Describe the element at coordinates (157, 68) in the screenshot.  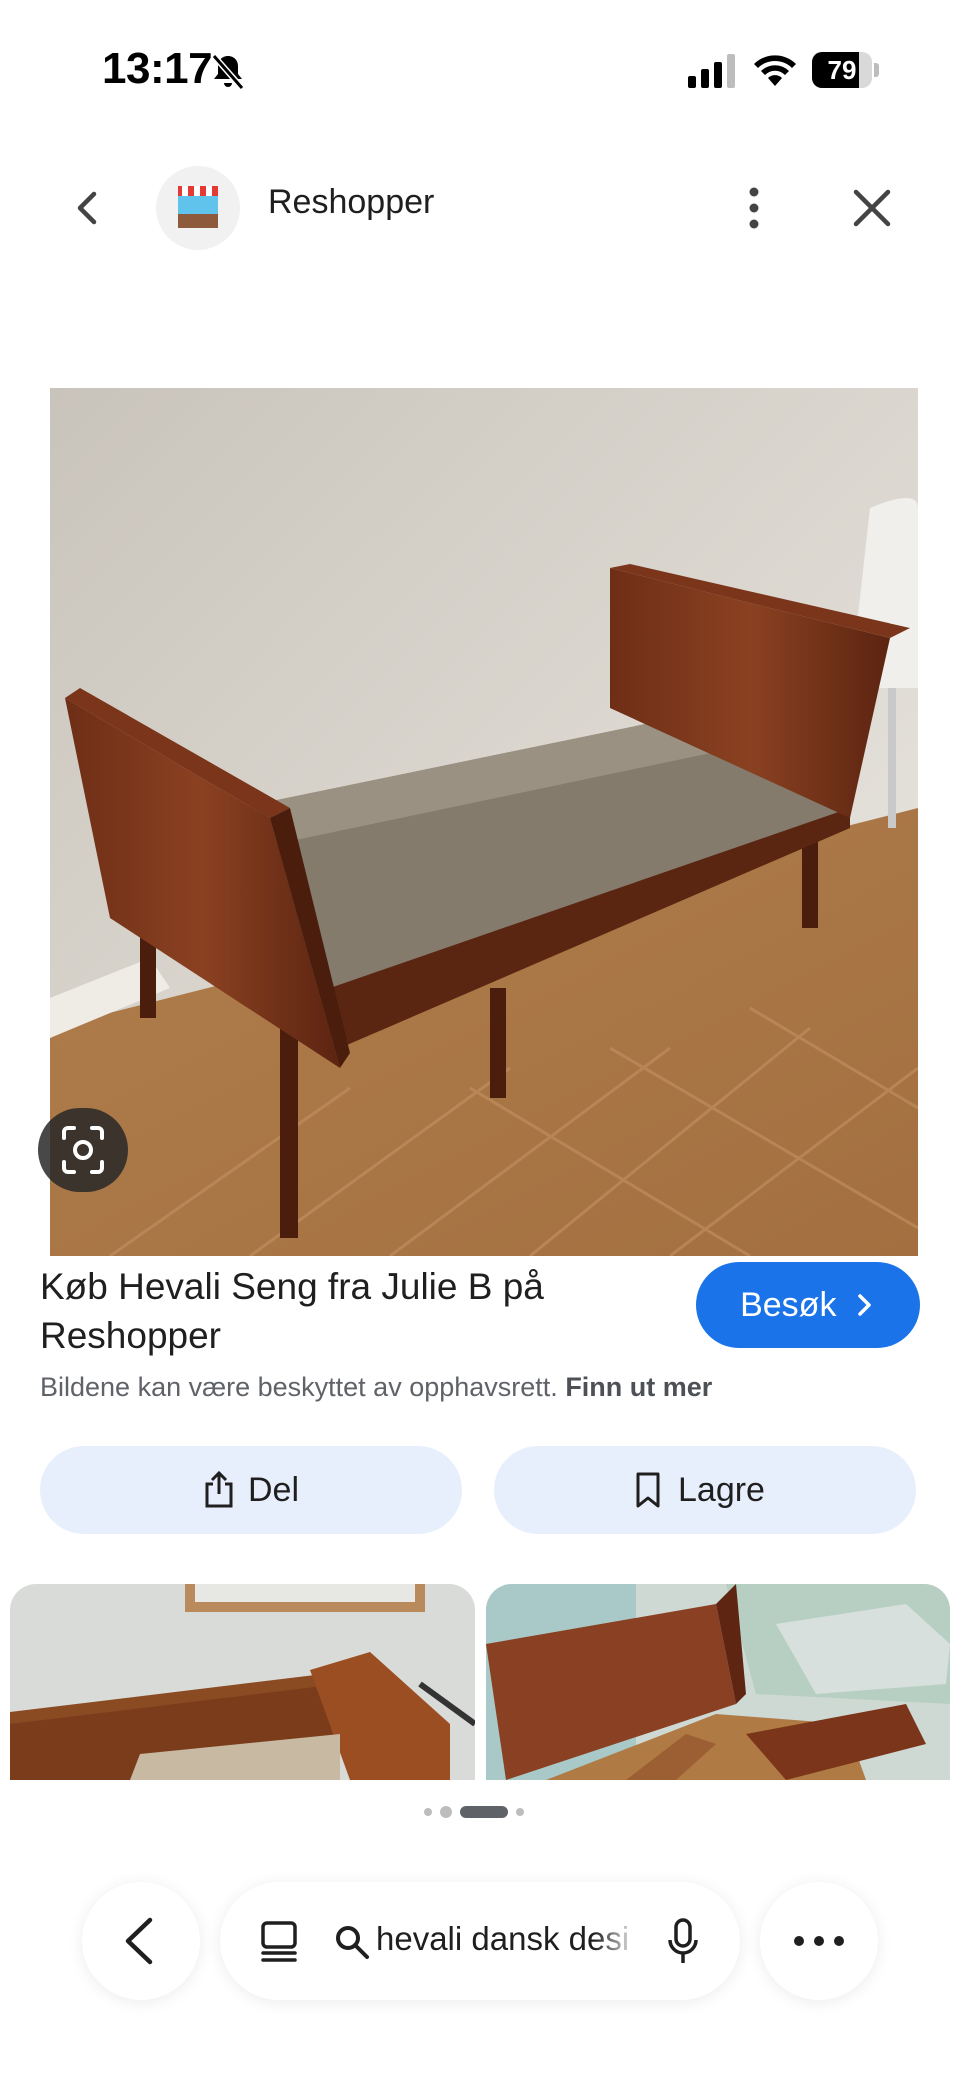
I see `status-time: 13:17` at that location.